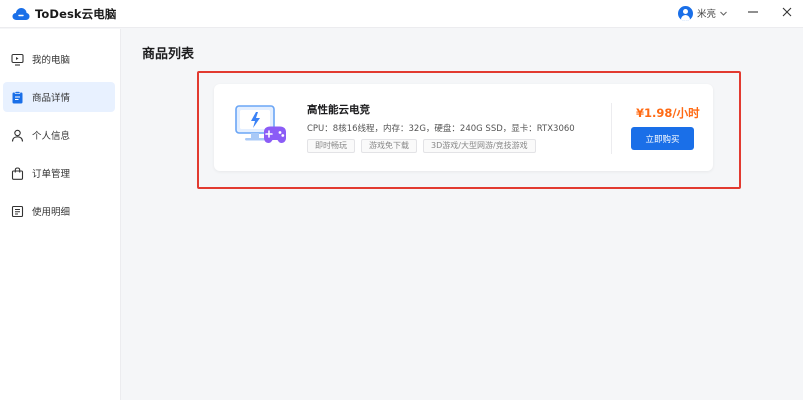 The image size is (803, 400). I want to click on title-bar: ToDesk云电脑 米亮, so click(401, 14).